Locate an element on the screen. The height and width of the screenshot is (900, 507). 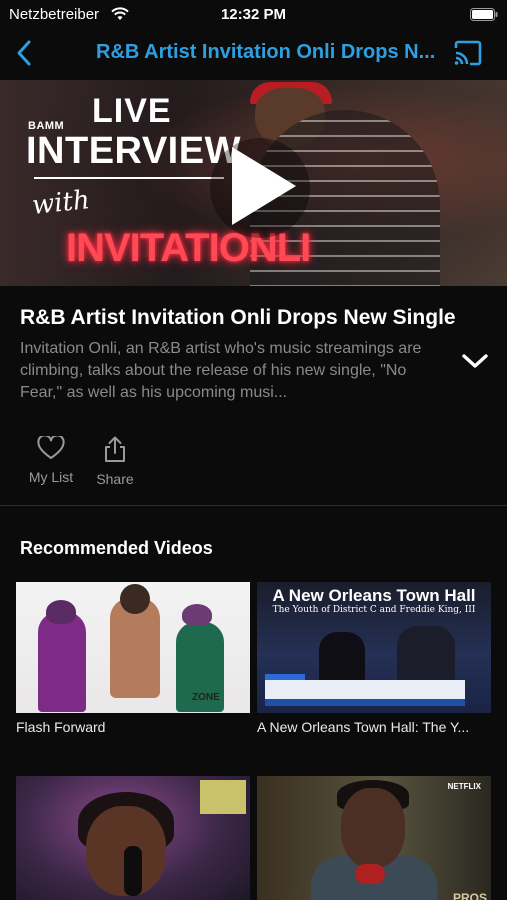
video-thumbnail: NETFLIX PROS is located at coordinates (374, 838).